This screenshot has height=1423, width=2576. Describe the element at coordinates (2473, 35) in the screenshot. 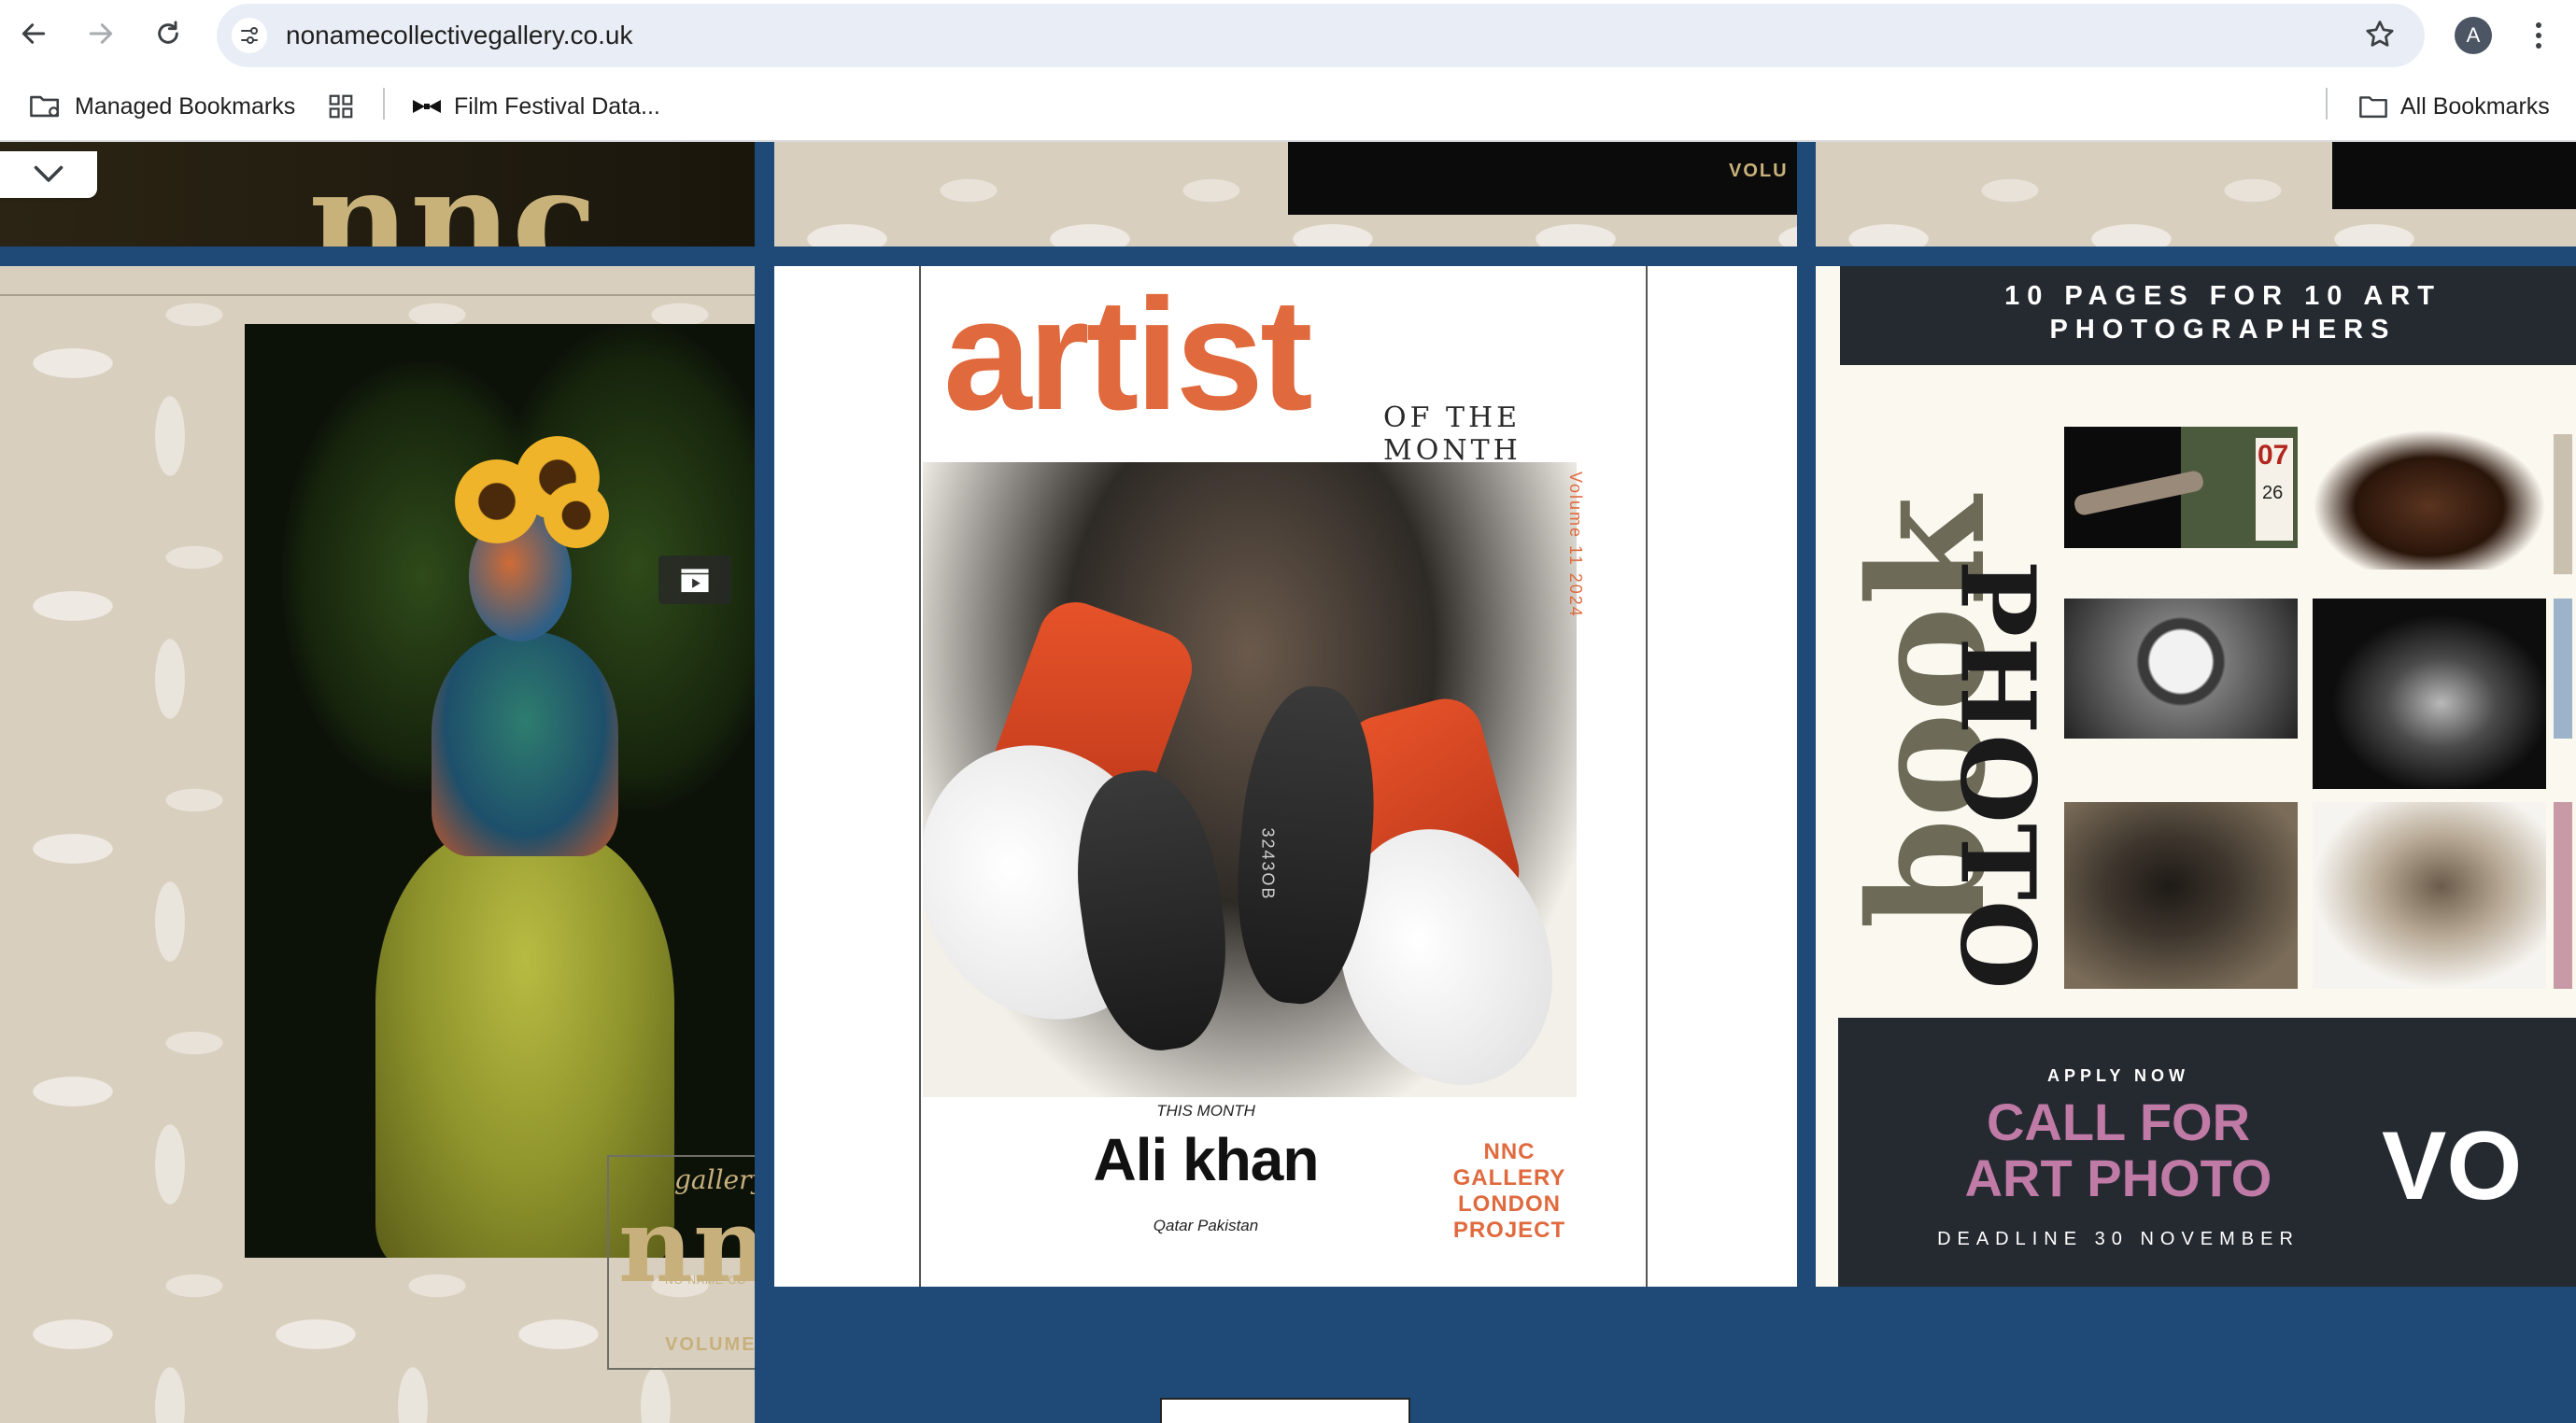

I see `profile-avatar: A` at that location.